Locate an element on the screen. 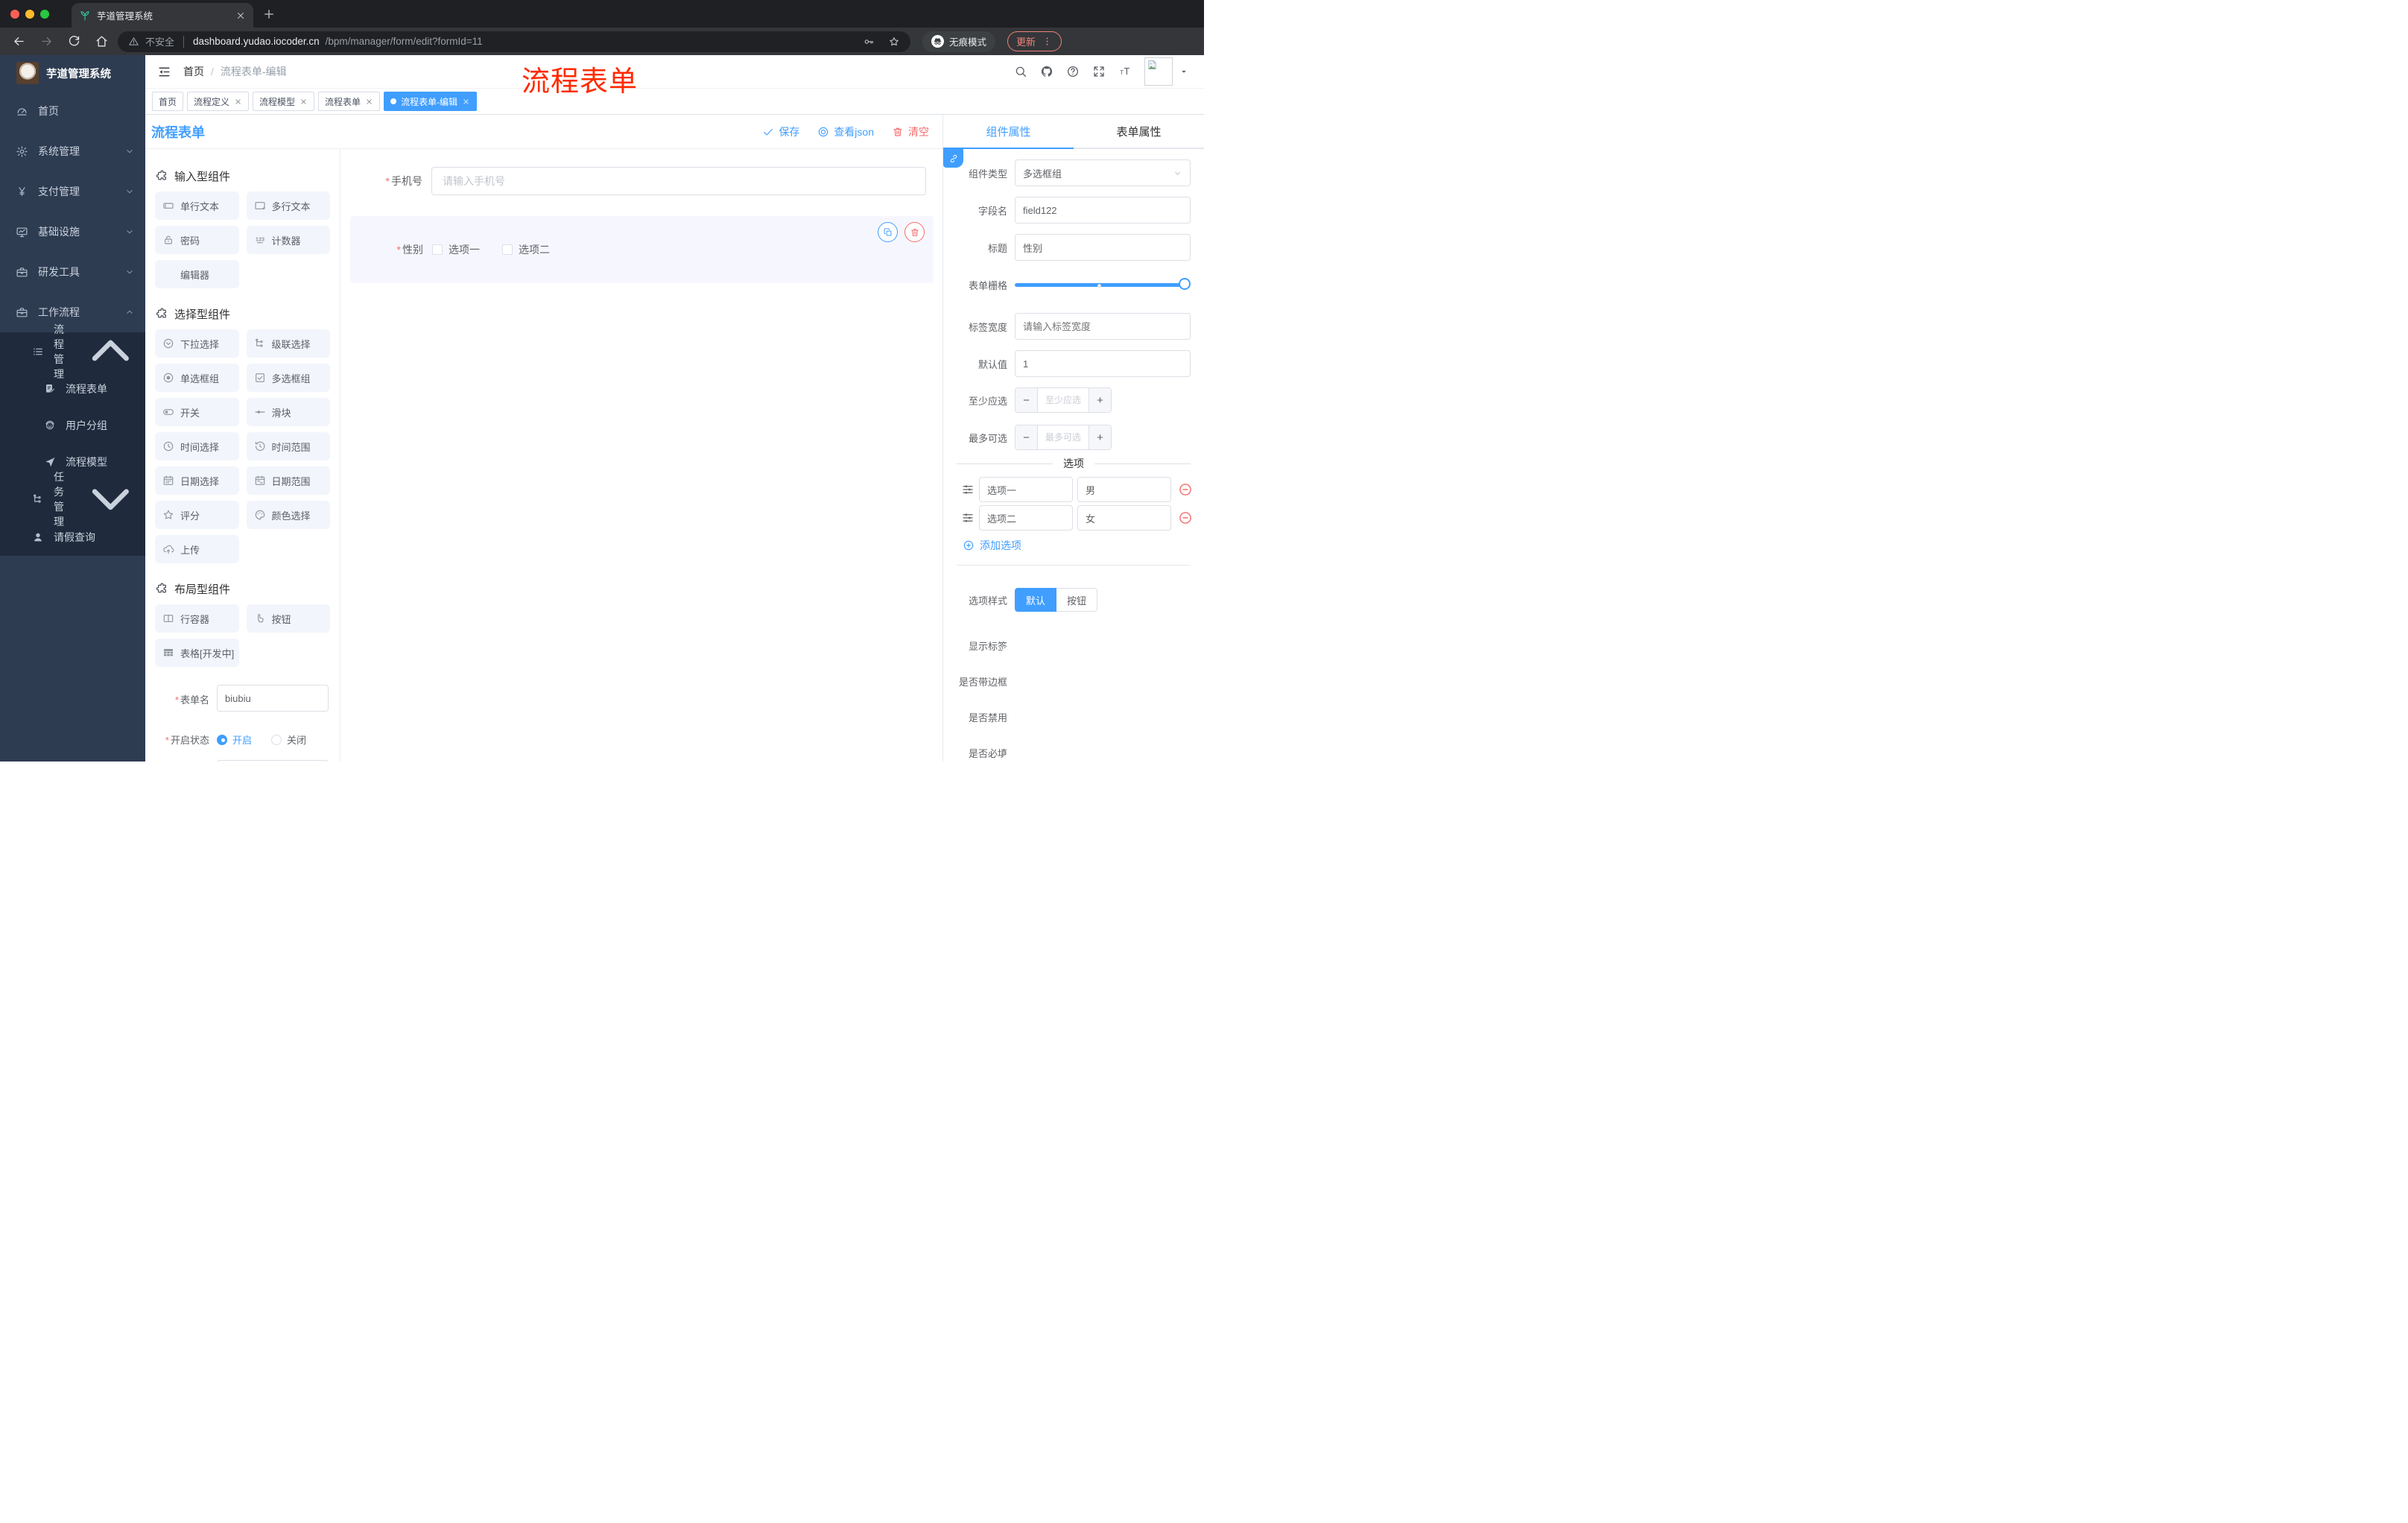  phone-input is located at coordinates (678, 181).